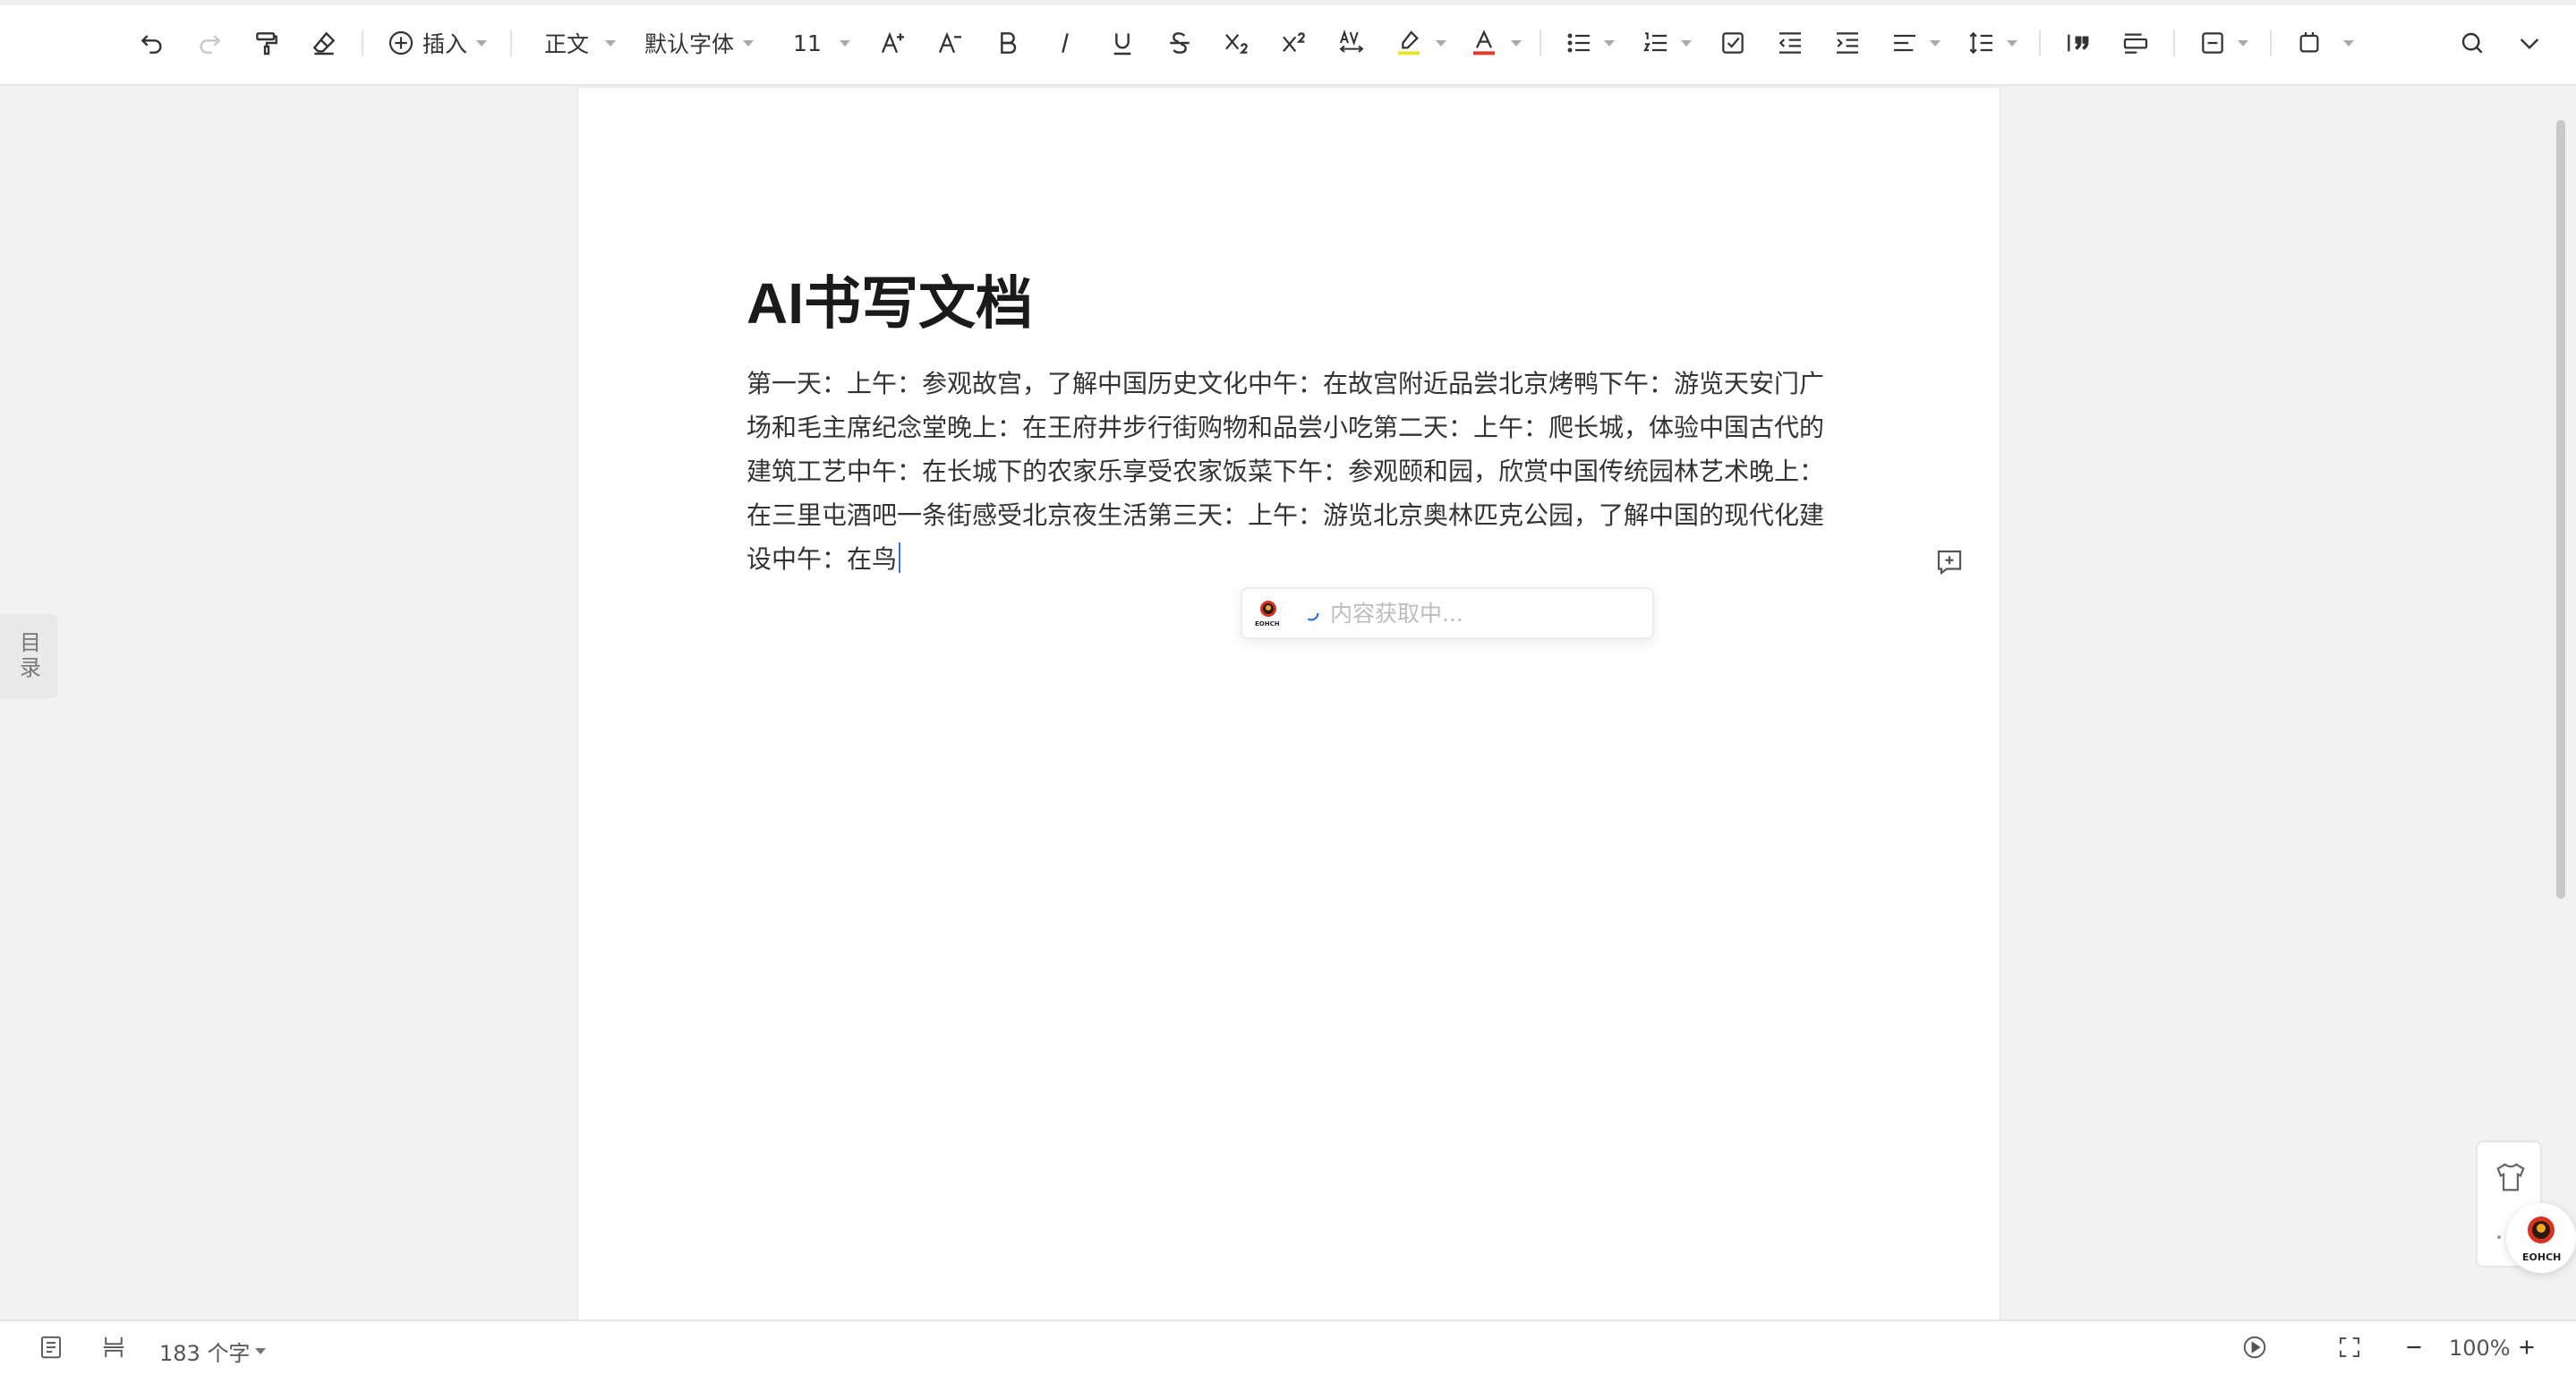 The width and height of the screenshot is (2576, 1375). I want to click on search-button, so click(2472, 43).